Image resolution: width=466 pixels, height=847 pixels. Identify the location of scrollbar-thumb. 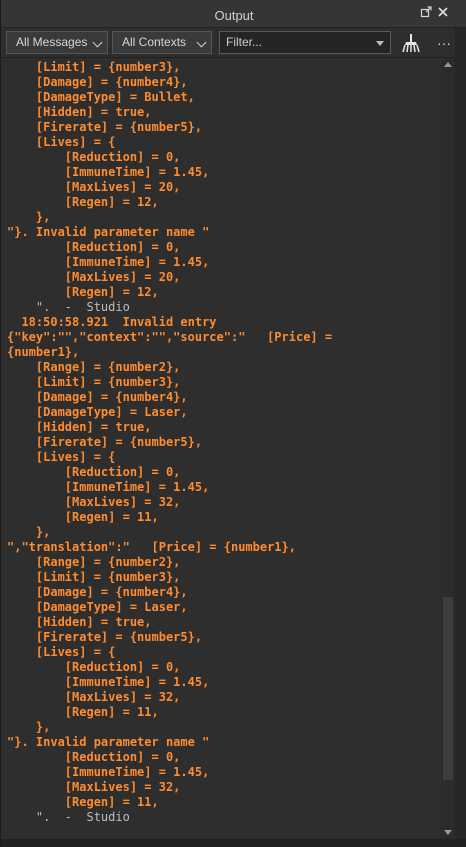
(448, 688).